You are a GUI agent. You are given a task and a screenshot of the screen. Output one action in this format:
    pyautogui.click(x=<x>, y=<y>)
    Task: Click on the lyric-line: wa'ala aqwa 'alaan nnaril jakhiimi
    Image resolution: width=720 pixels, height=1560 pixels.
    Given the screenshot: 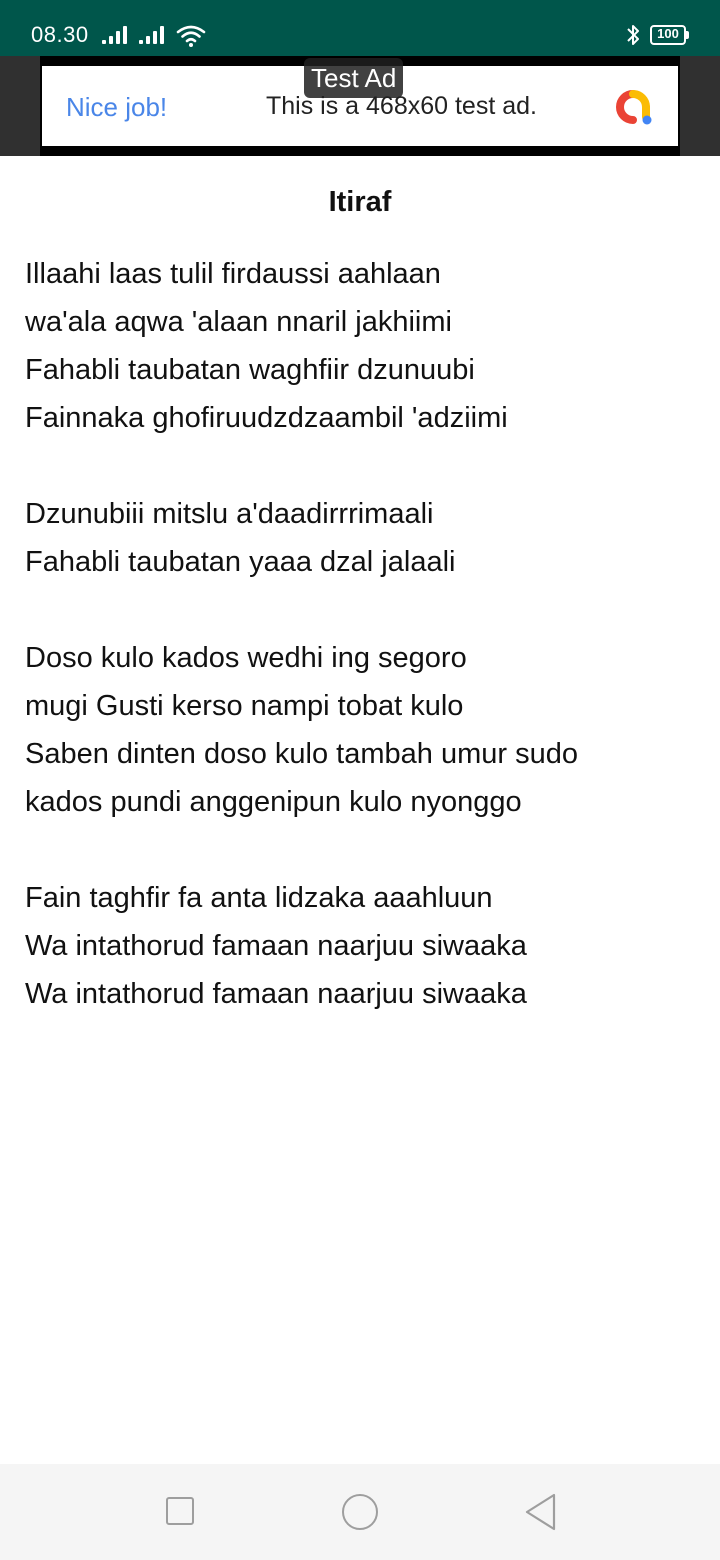 What is the action you would take?
    pyautogui.click(x=238, y=322)
    